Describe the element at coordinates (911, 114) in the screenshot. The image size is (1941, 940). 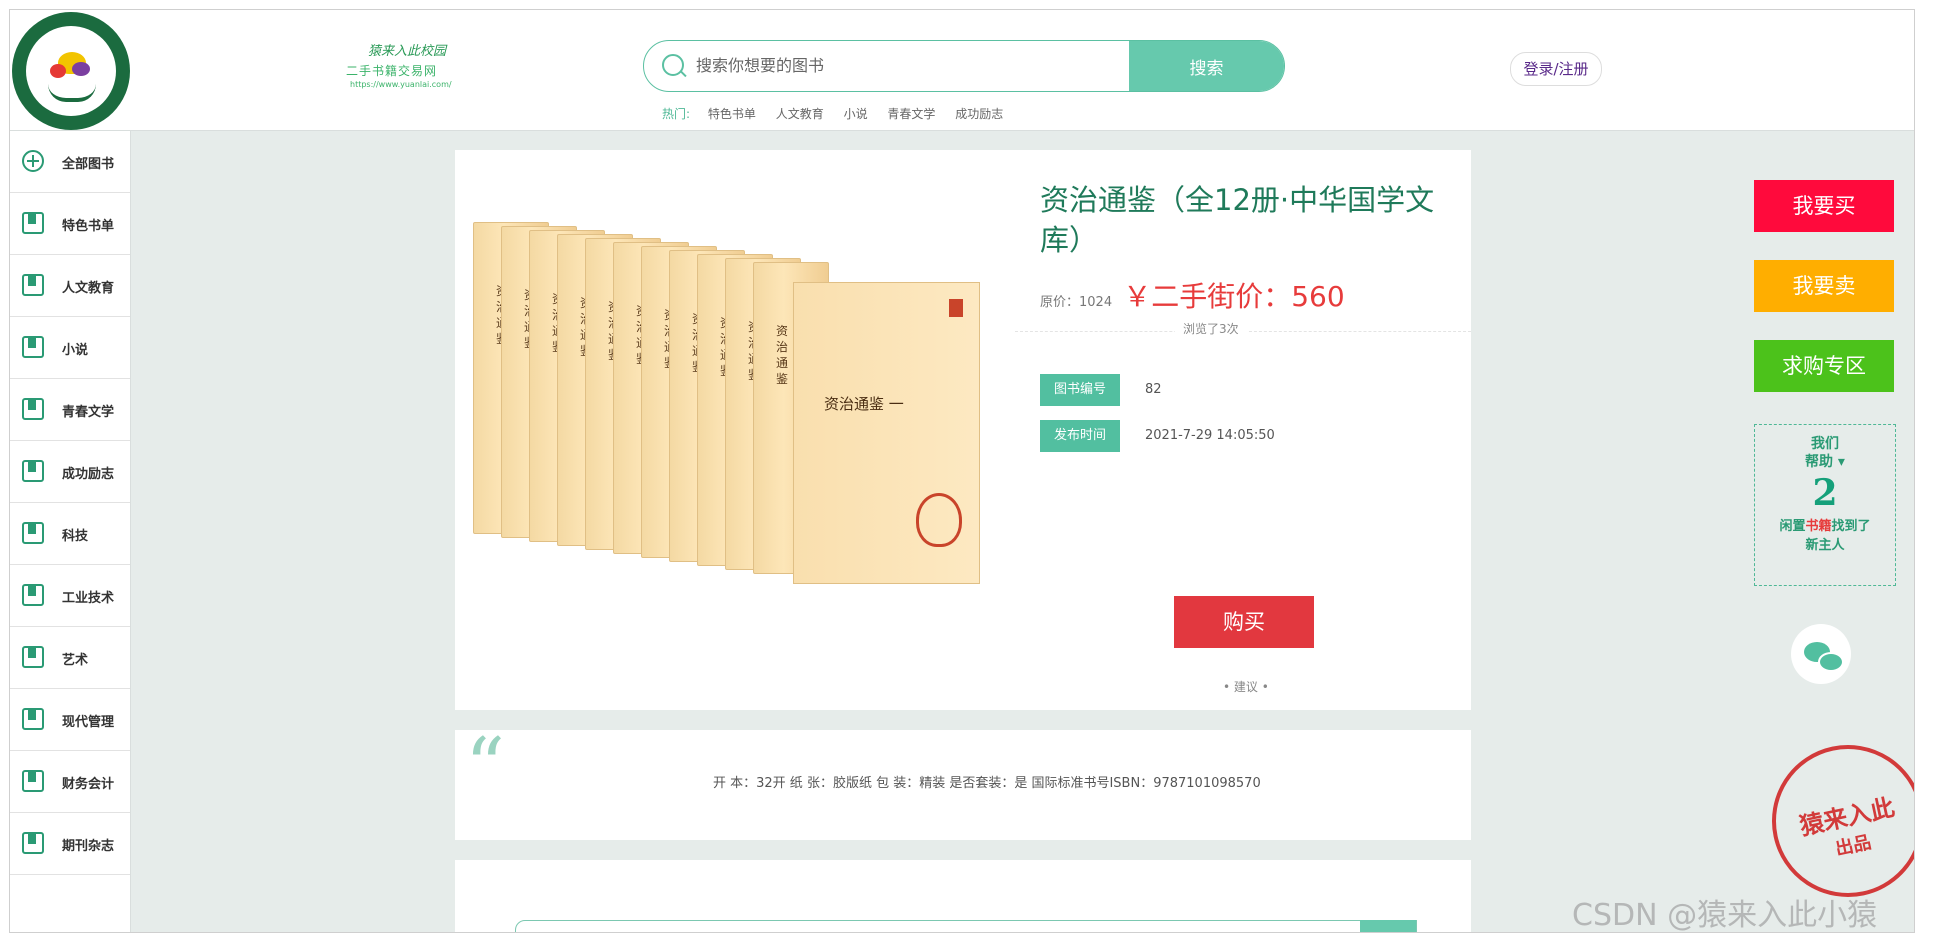
I see `hot-link: 青春文学` at that location.